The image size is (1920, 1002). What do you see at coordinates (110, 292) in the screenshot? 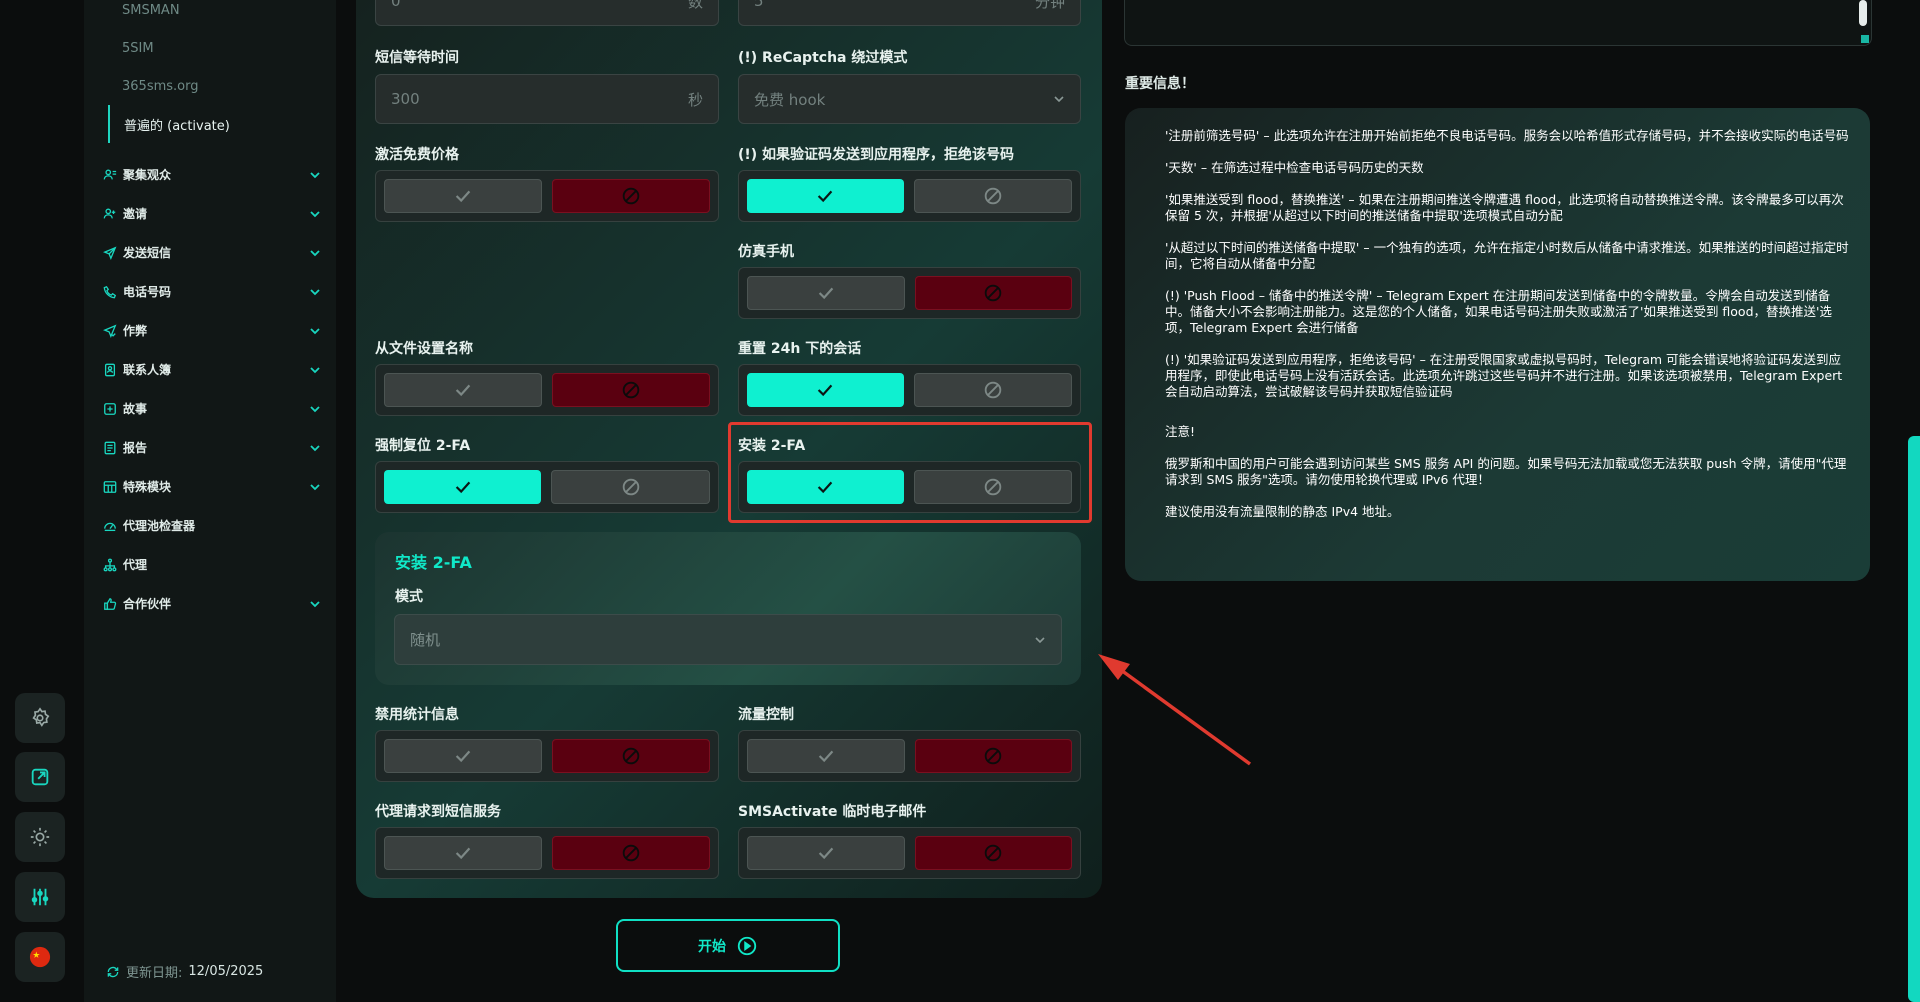
I see `phone-icon` at bounding box center [110, 292].